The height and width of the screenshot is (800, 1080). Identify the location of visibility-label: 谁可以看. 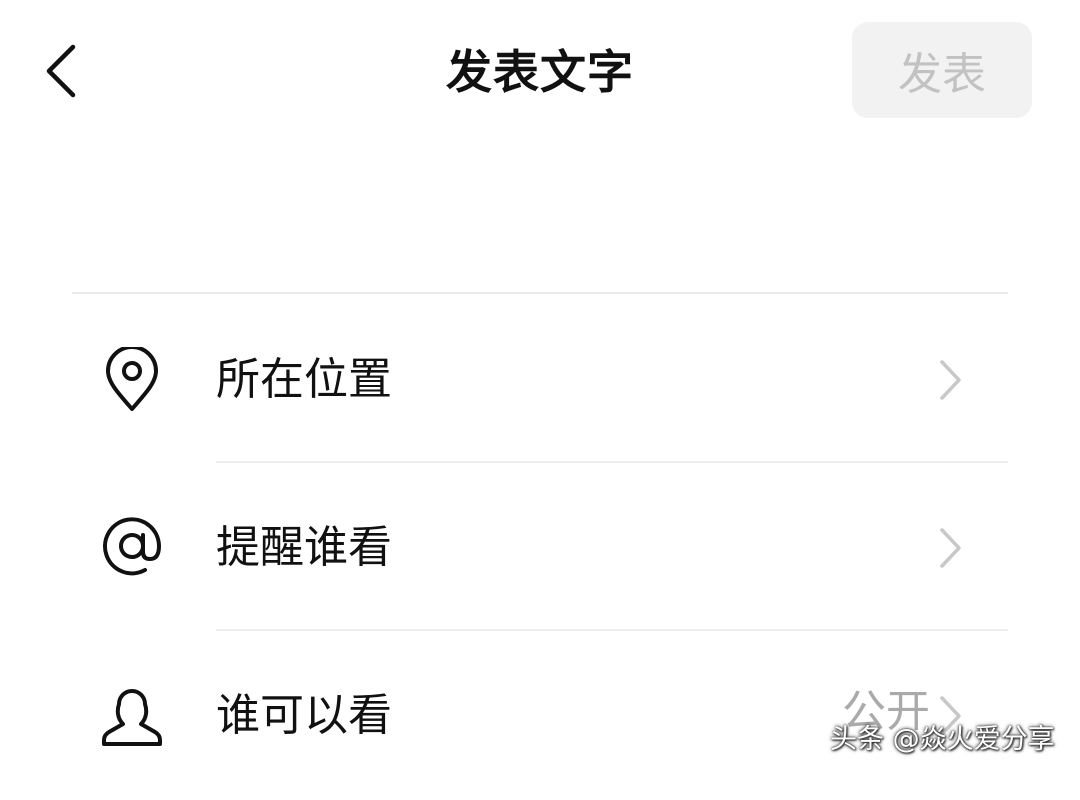
(304, 715).